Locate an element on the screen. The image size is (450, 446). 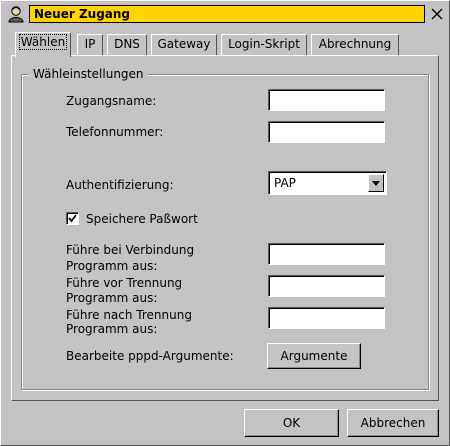
window-title: Neuer Zugang is located at coordinates (227, 14).